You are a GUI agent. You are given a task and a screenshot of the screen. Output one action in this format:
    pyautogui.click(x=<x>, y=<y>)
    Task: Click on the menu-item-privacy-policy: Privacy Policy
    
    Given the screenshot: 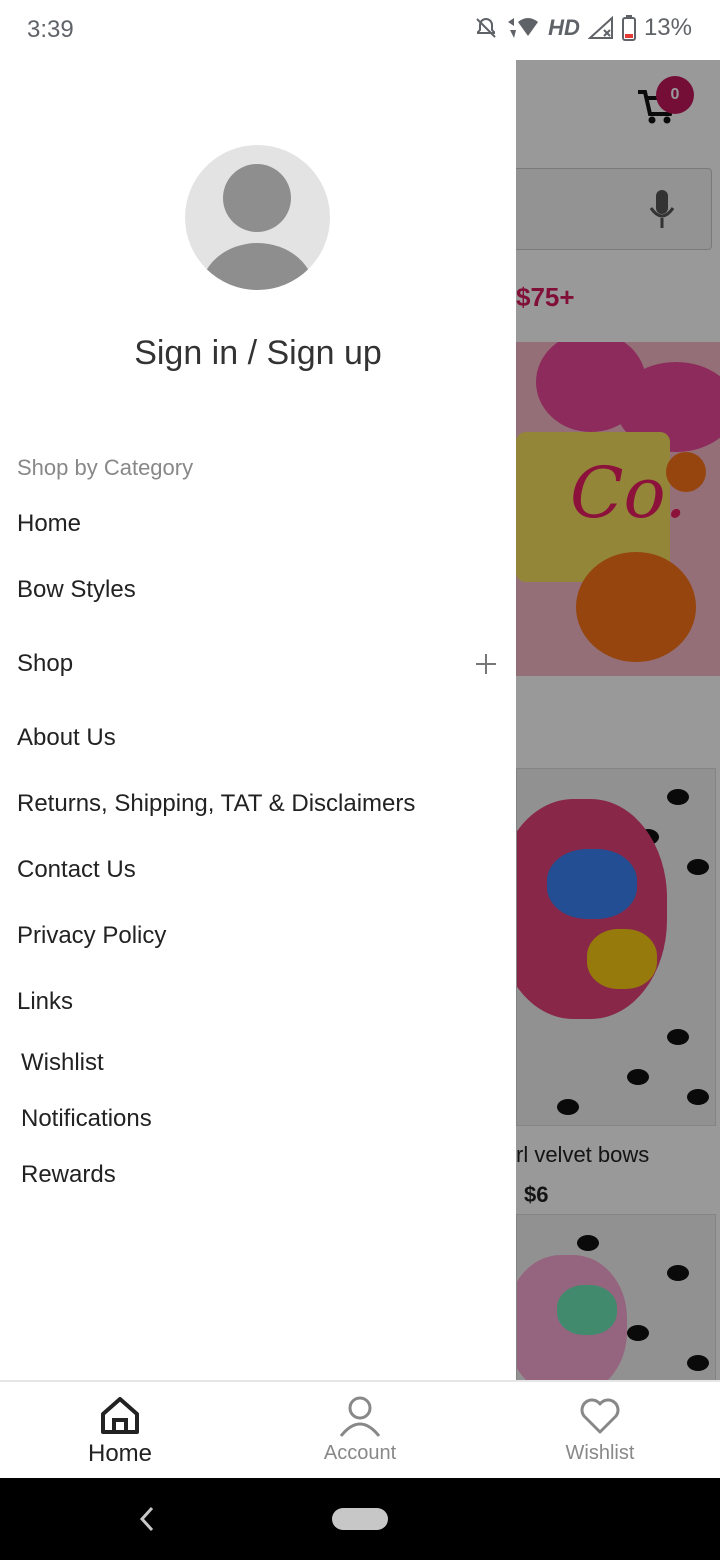 What is the action you would take?
    pyautogui.click(x=91, y=936)
    